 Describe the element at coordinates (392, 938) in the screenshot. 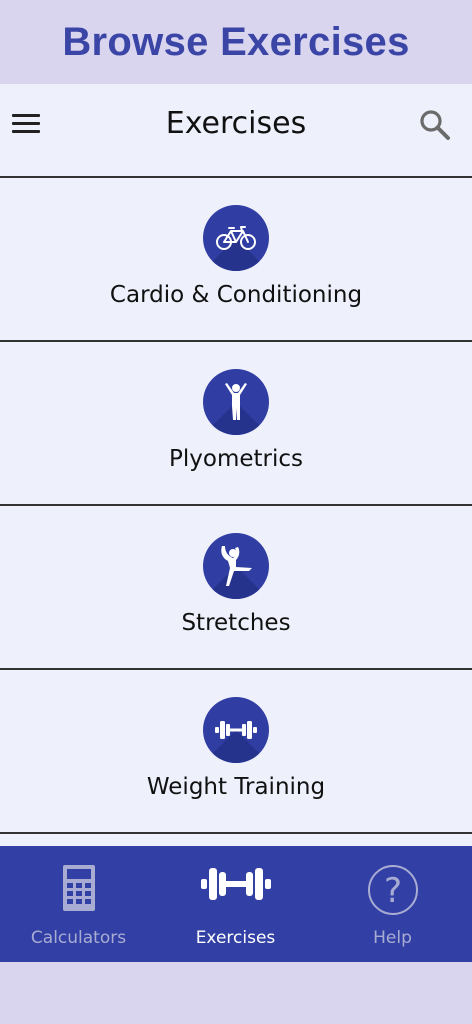

I see `nav-label: Help` at that location.